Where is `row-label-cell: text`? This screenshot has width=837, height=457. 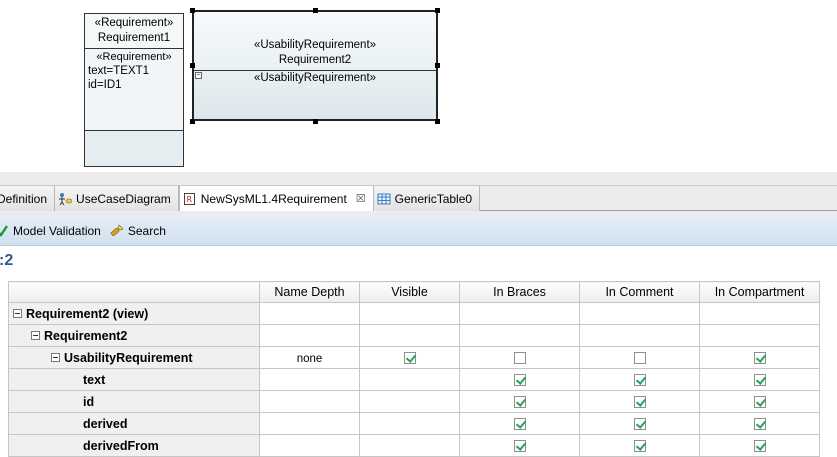
row-label-cell: text is located at coordinates (134, 379).